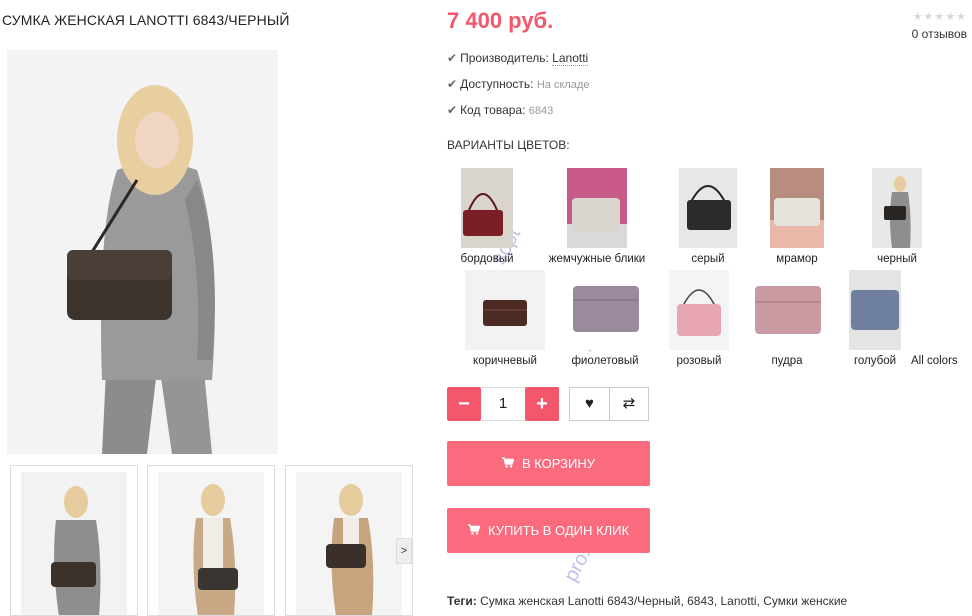 The height and width of the screenshot is (616, 972). What do you see at coordinates (504, 58) in the screenshot?
I see `spec-label: Производитель:` at bounding box center [504, 58].